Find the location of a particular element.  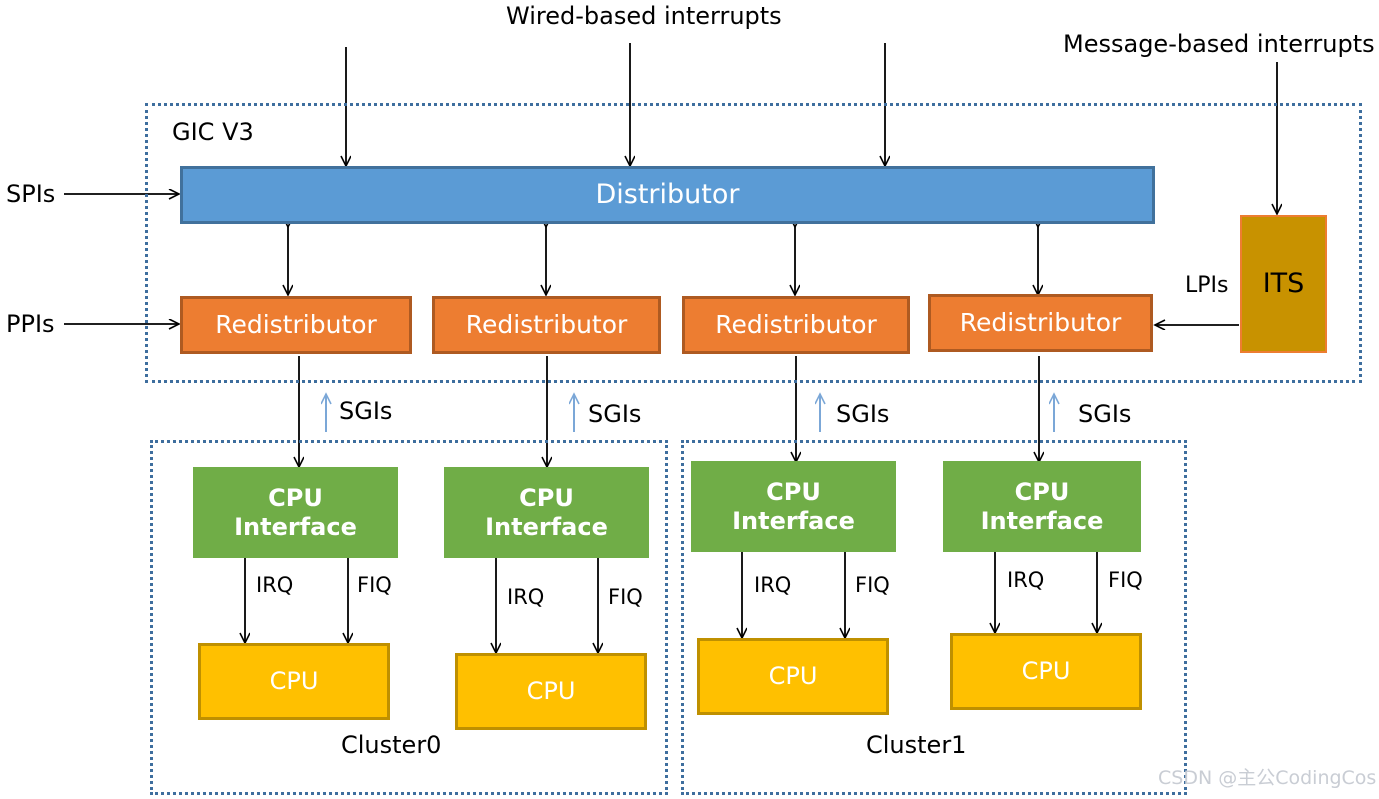

cluster0-cpu-1: CPU is located at coordinates (551, 691).